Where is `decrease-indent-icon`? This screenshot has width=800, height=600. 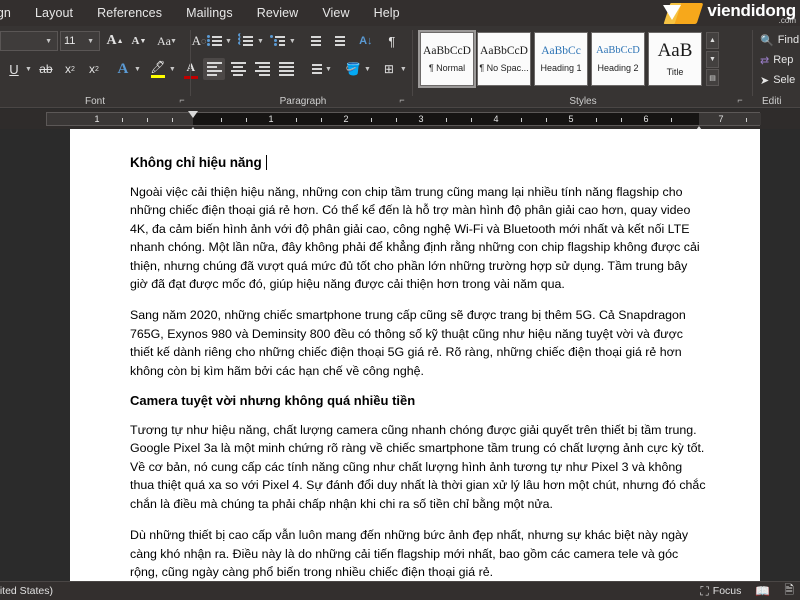 decrease-indent-icon is located at coordinates (314, 41).